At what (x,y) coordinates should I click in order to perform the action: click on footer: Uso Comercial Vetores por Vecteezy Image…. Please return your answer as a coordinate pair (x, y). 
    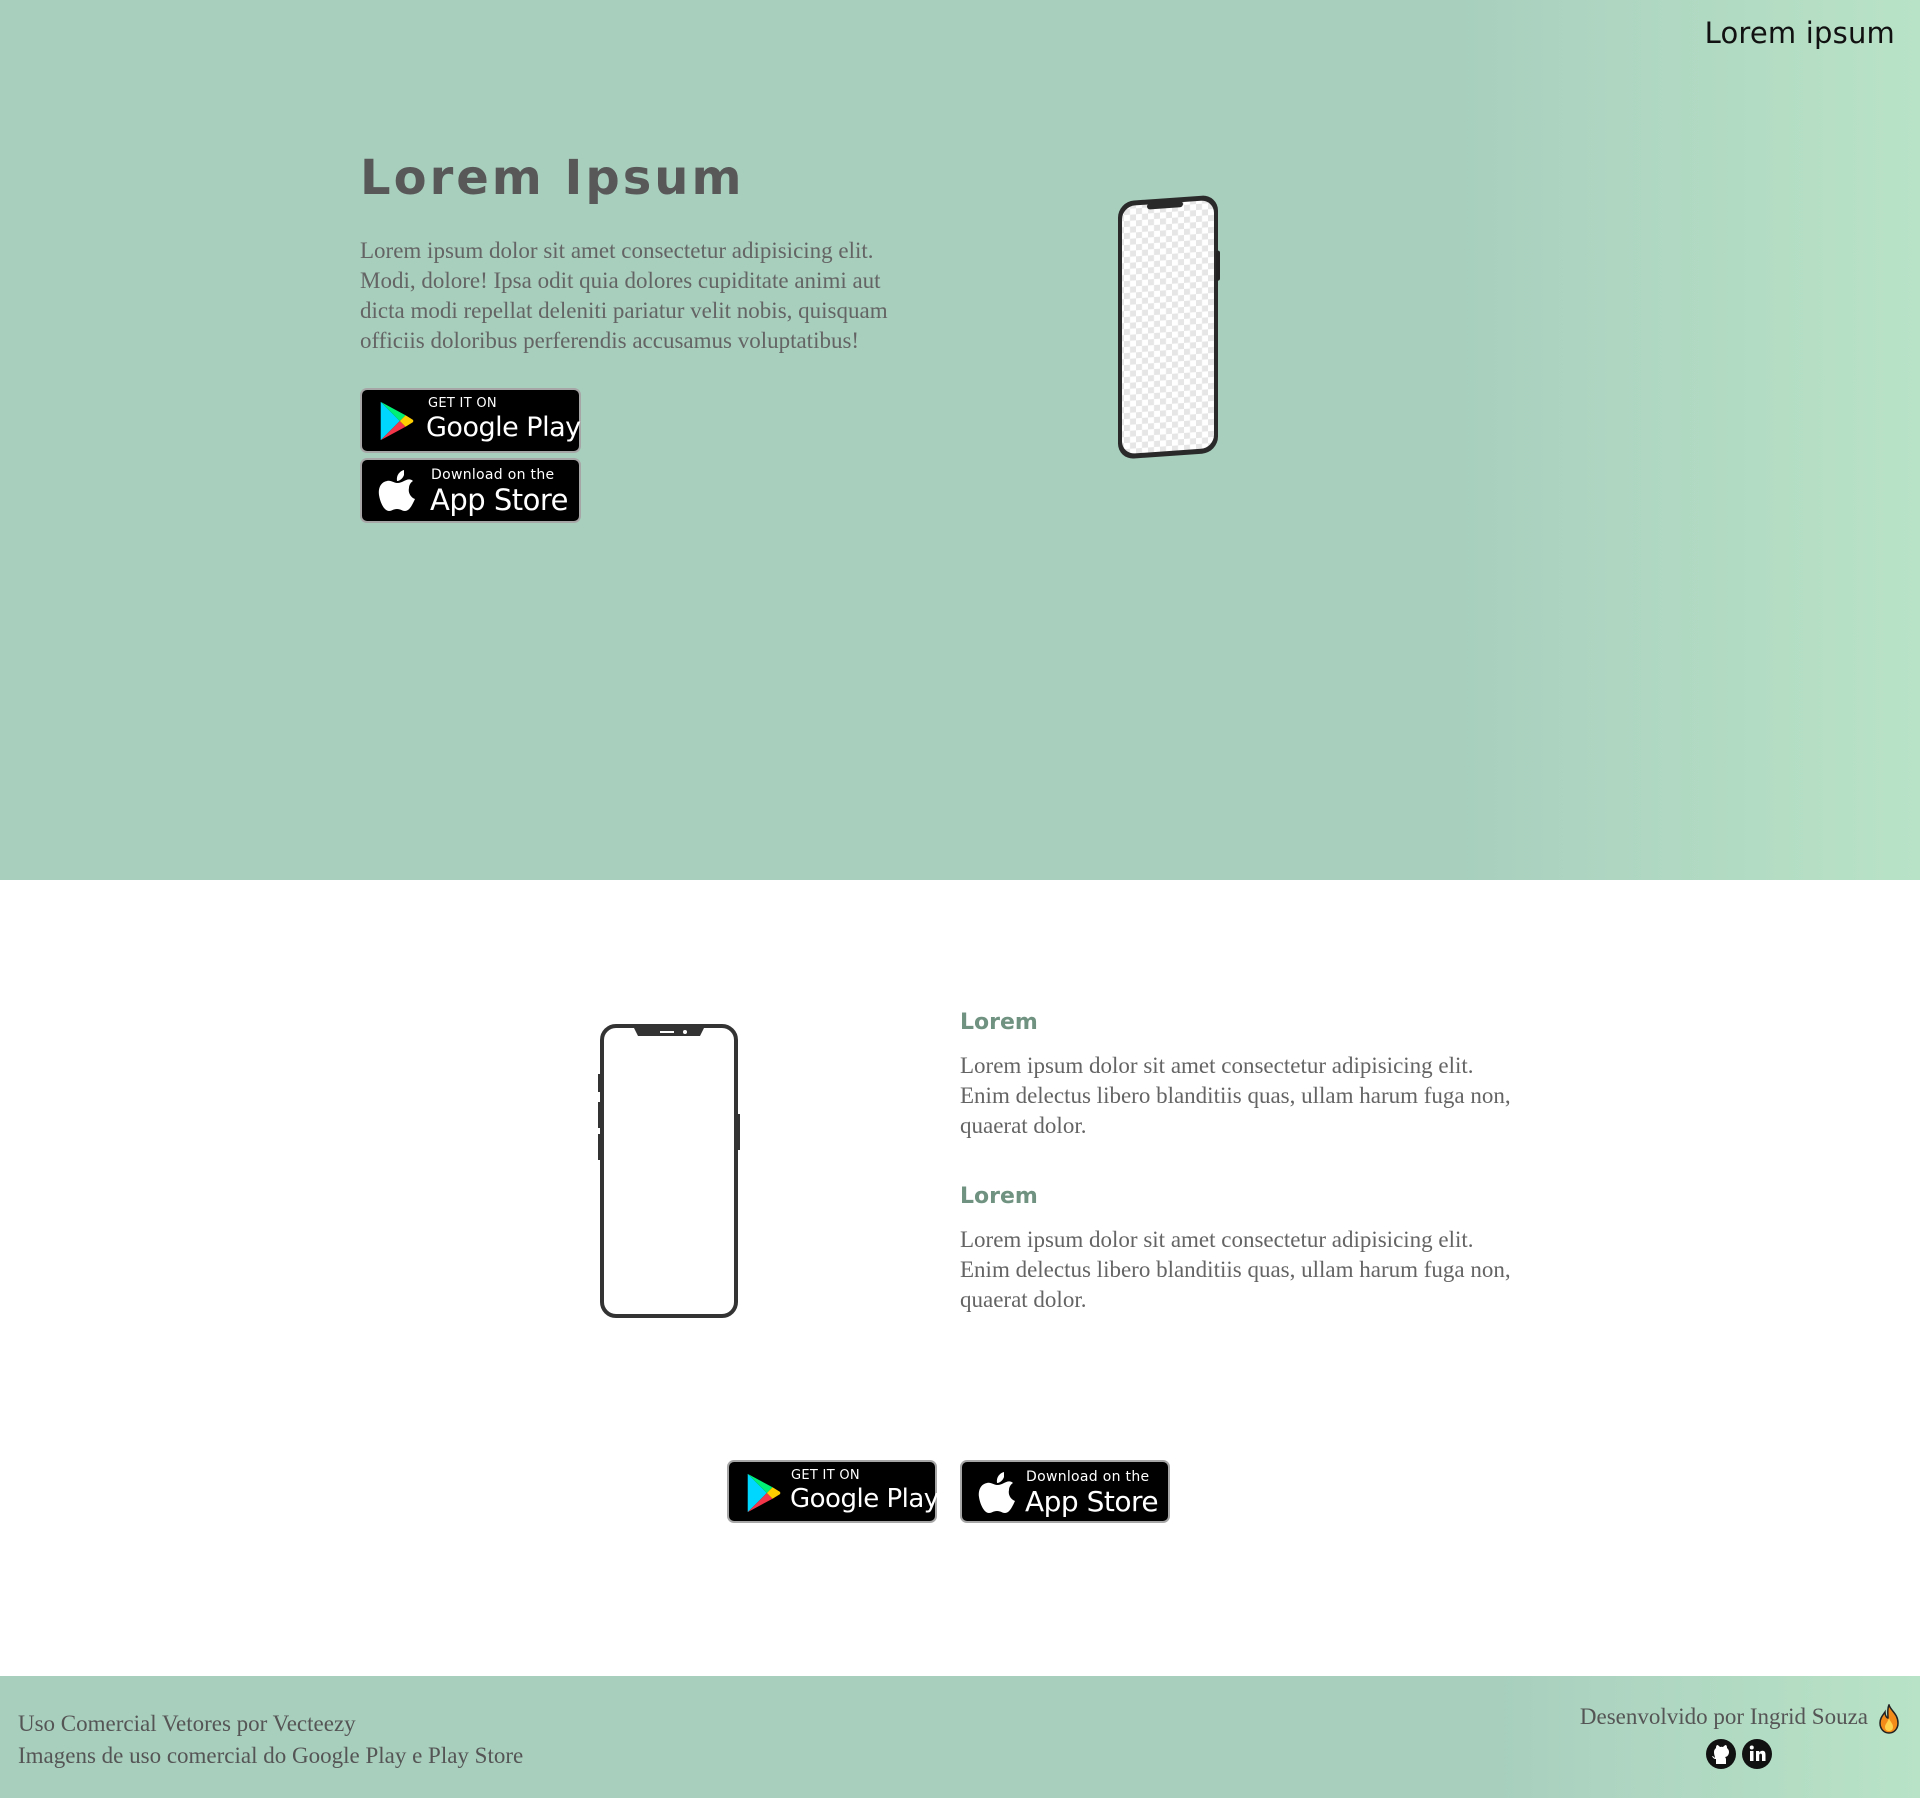
    Looking at the image, I should click on (960, 1737).